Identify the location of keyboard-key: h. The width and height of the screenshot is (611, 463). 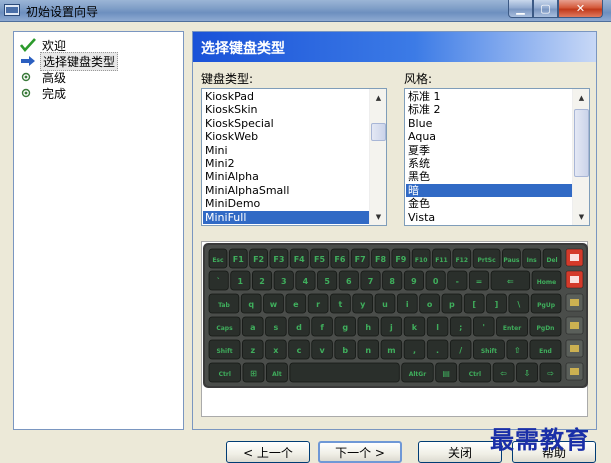
(368, 326).